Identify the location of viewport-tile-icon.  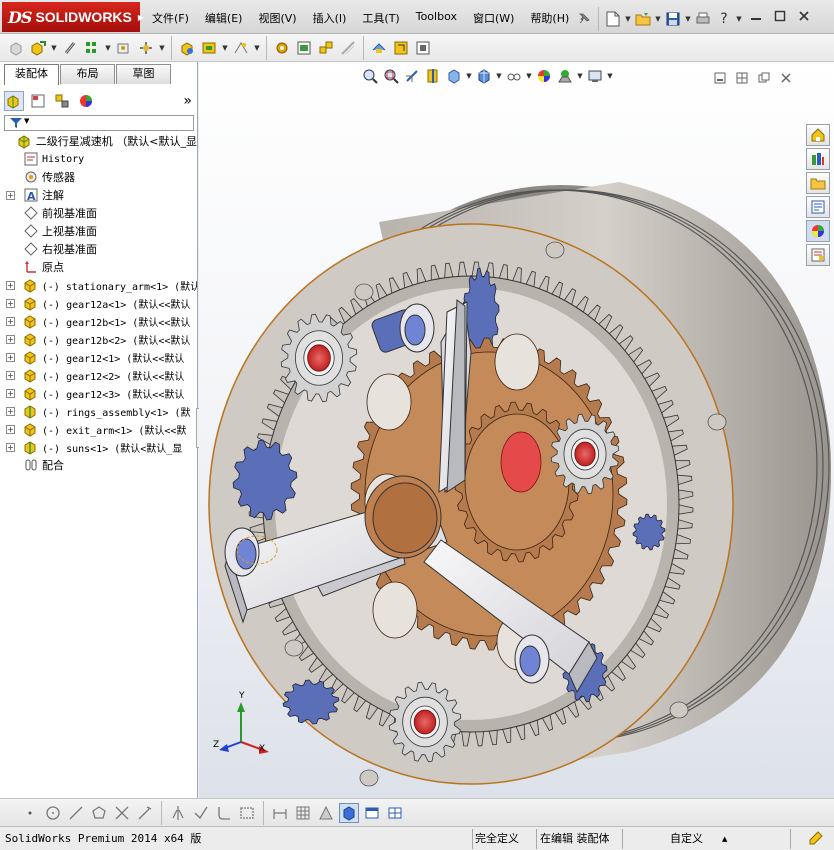
(742, 78).